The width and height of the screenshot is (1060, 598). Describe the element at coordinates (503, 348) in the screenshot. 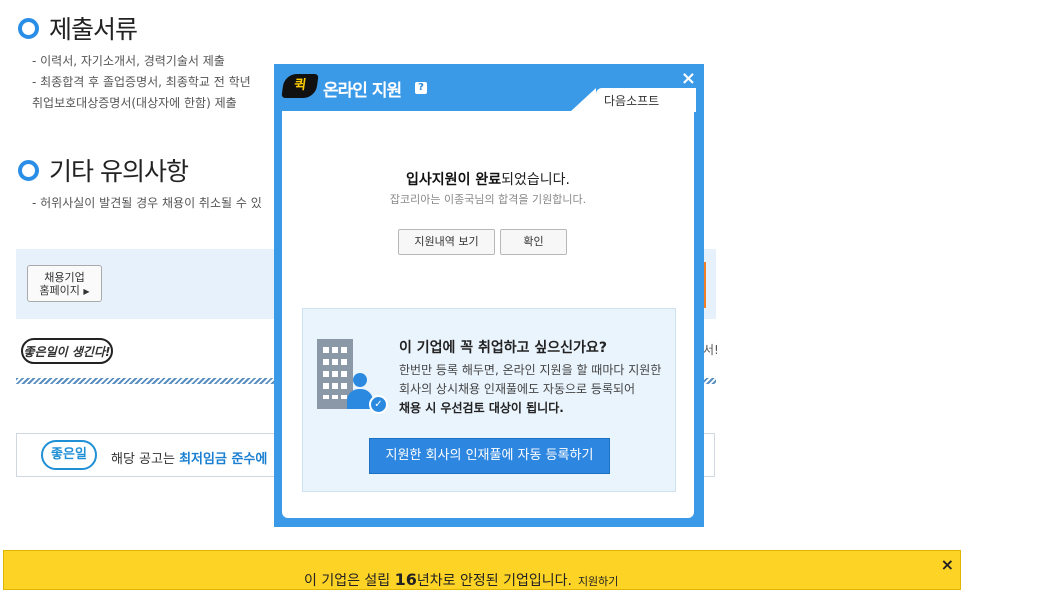

I see `promo-title: 이 기업에 꼭 취업하고 싶으신가요?` at that location.